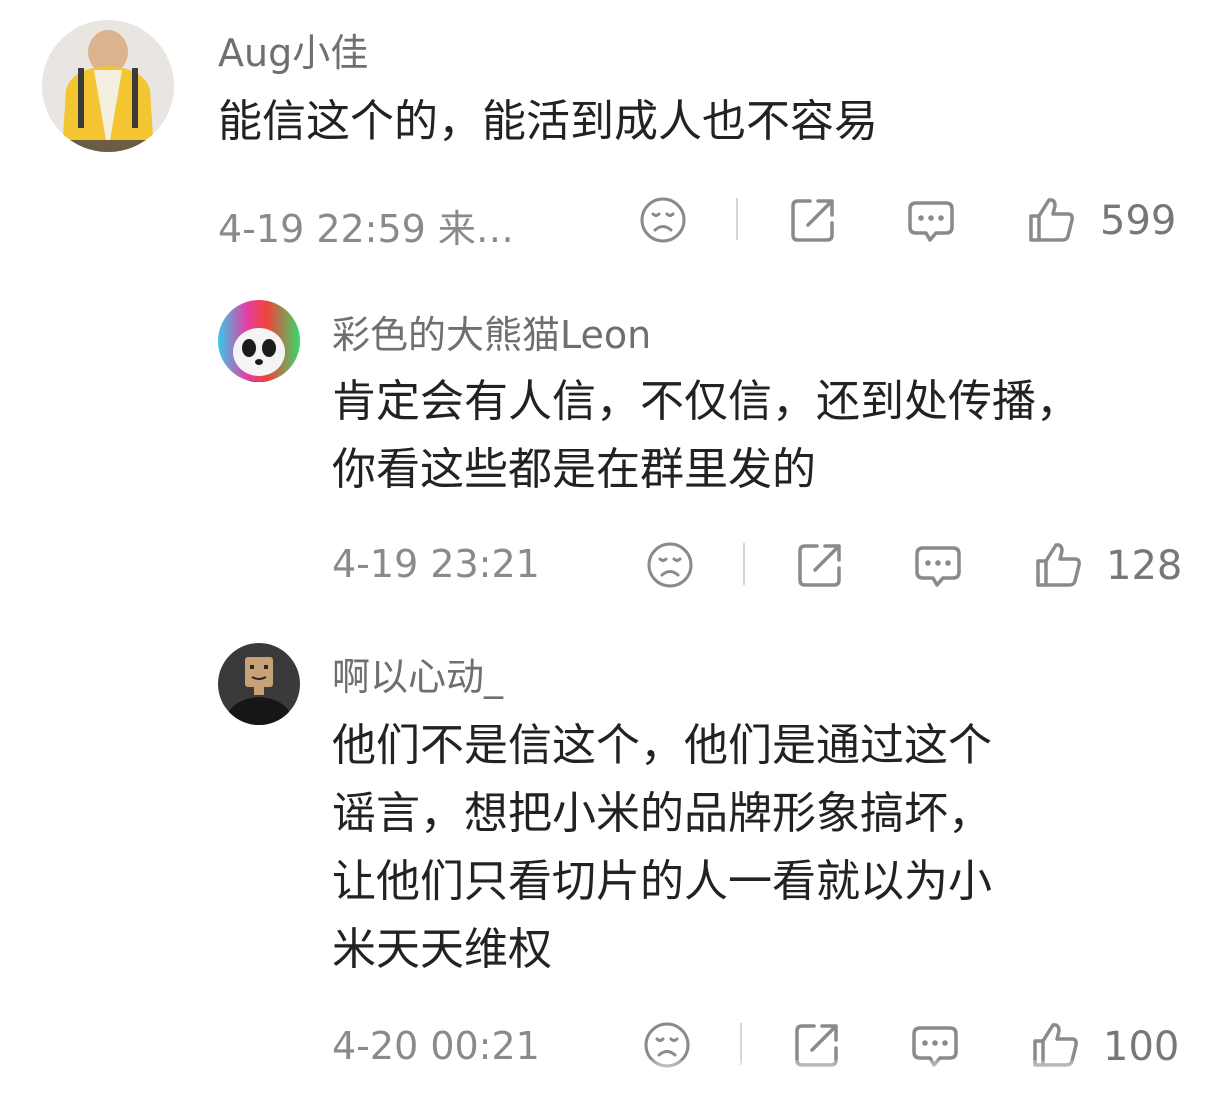  I want to click on like-count: 128, so click(1144, 566).